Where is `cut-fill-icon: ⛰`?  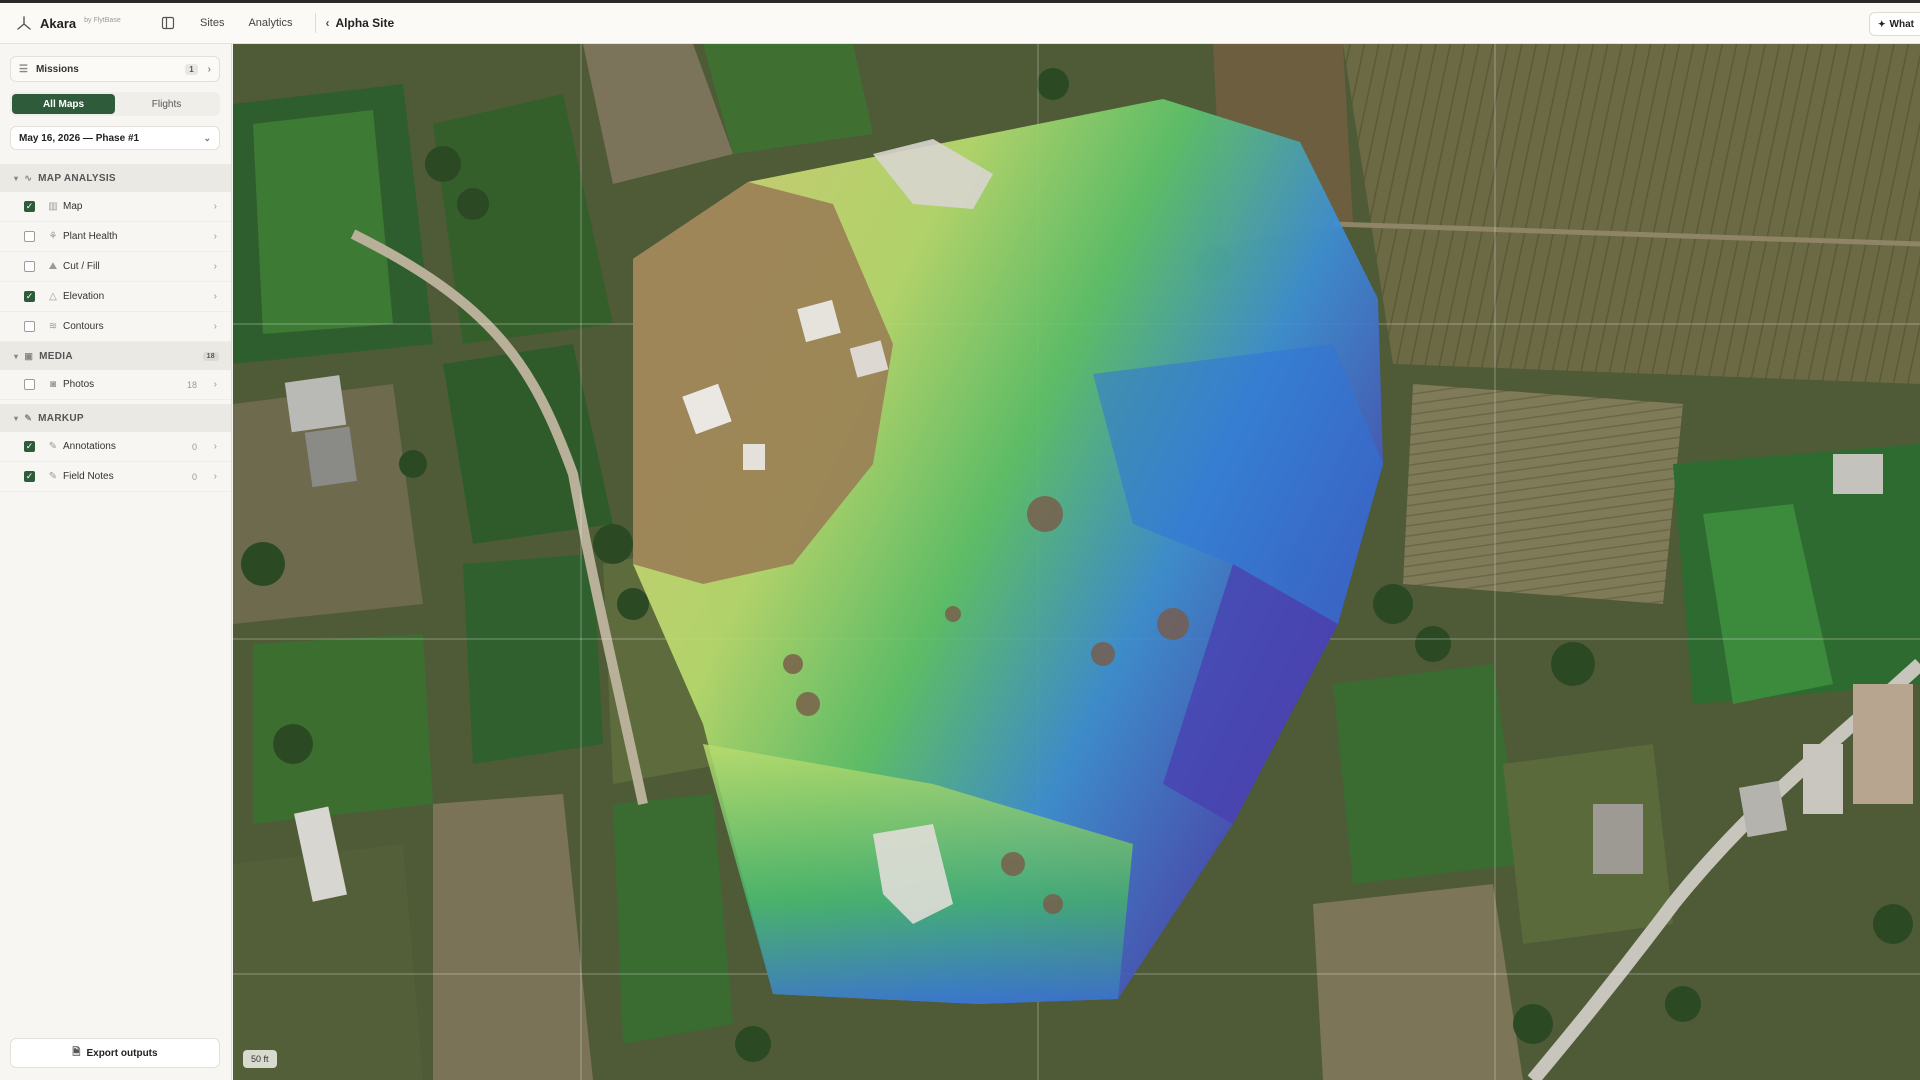 cut-fill-icon: ⛰ is located at coordinates (53, 266).